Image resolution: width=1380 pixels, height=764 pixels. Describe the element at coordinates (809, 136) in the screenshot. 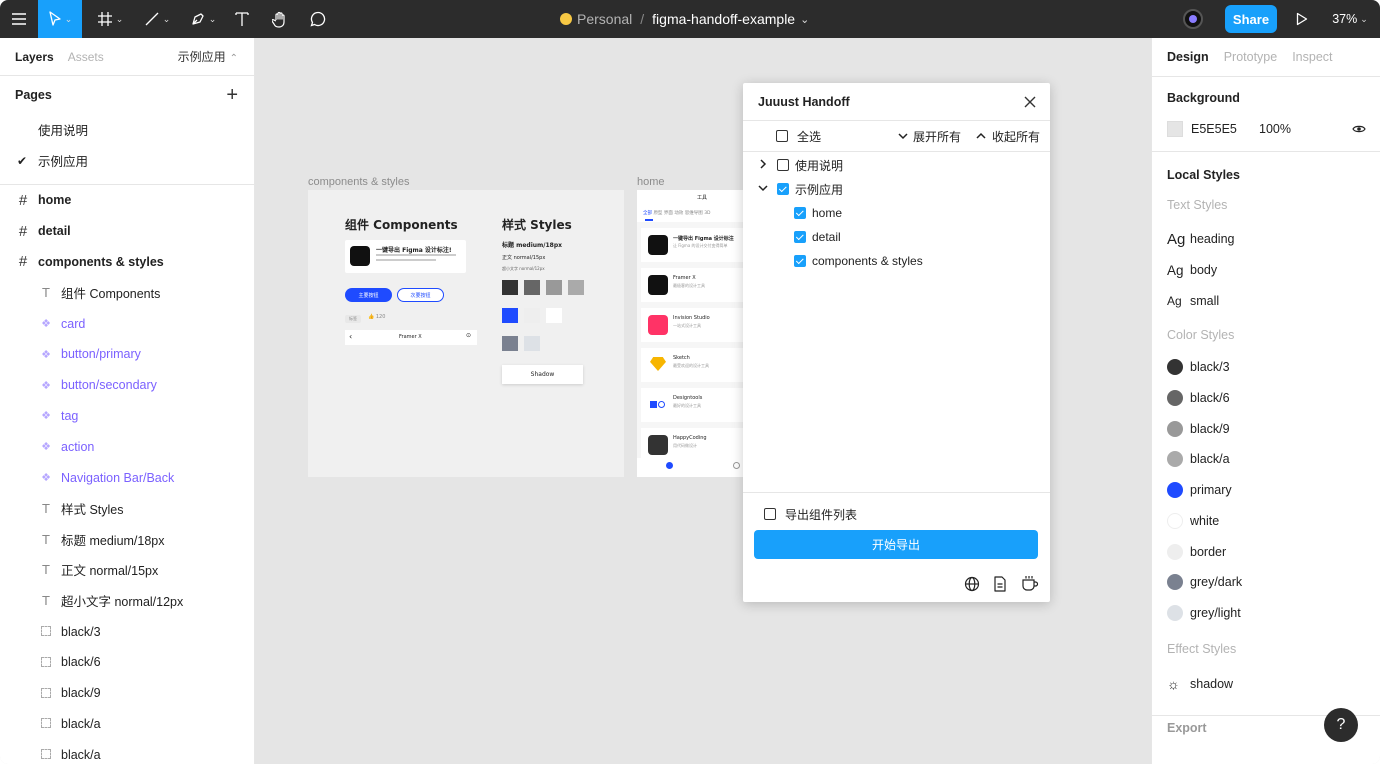

I see `select-all-label: 全选` at that location.